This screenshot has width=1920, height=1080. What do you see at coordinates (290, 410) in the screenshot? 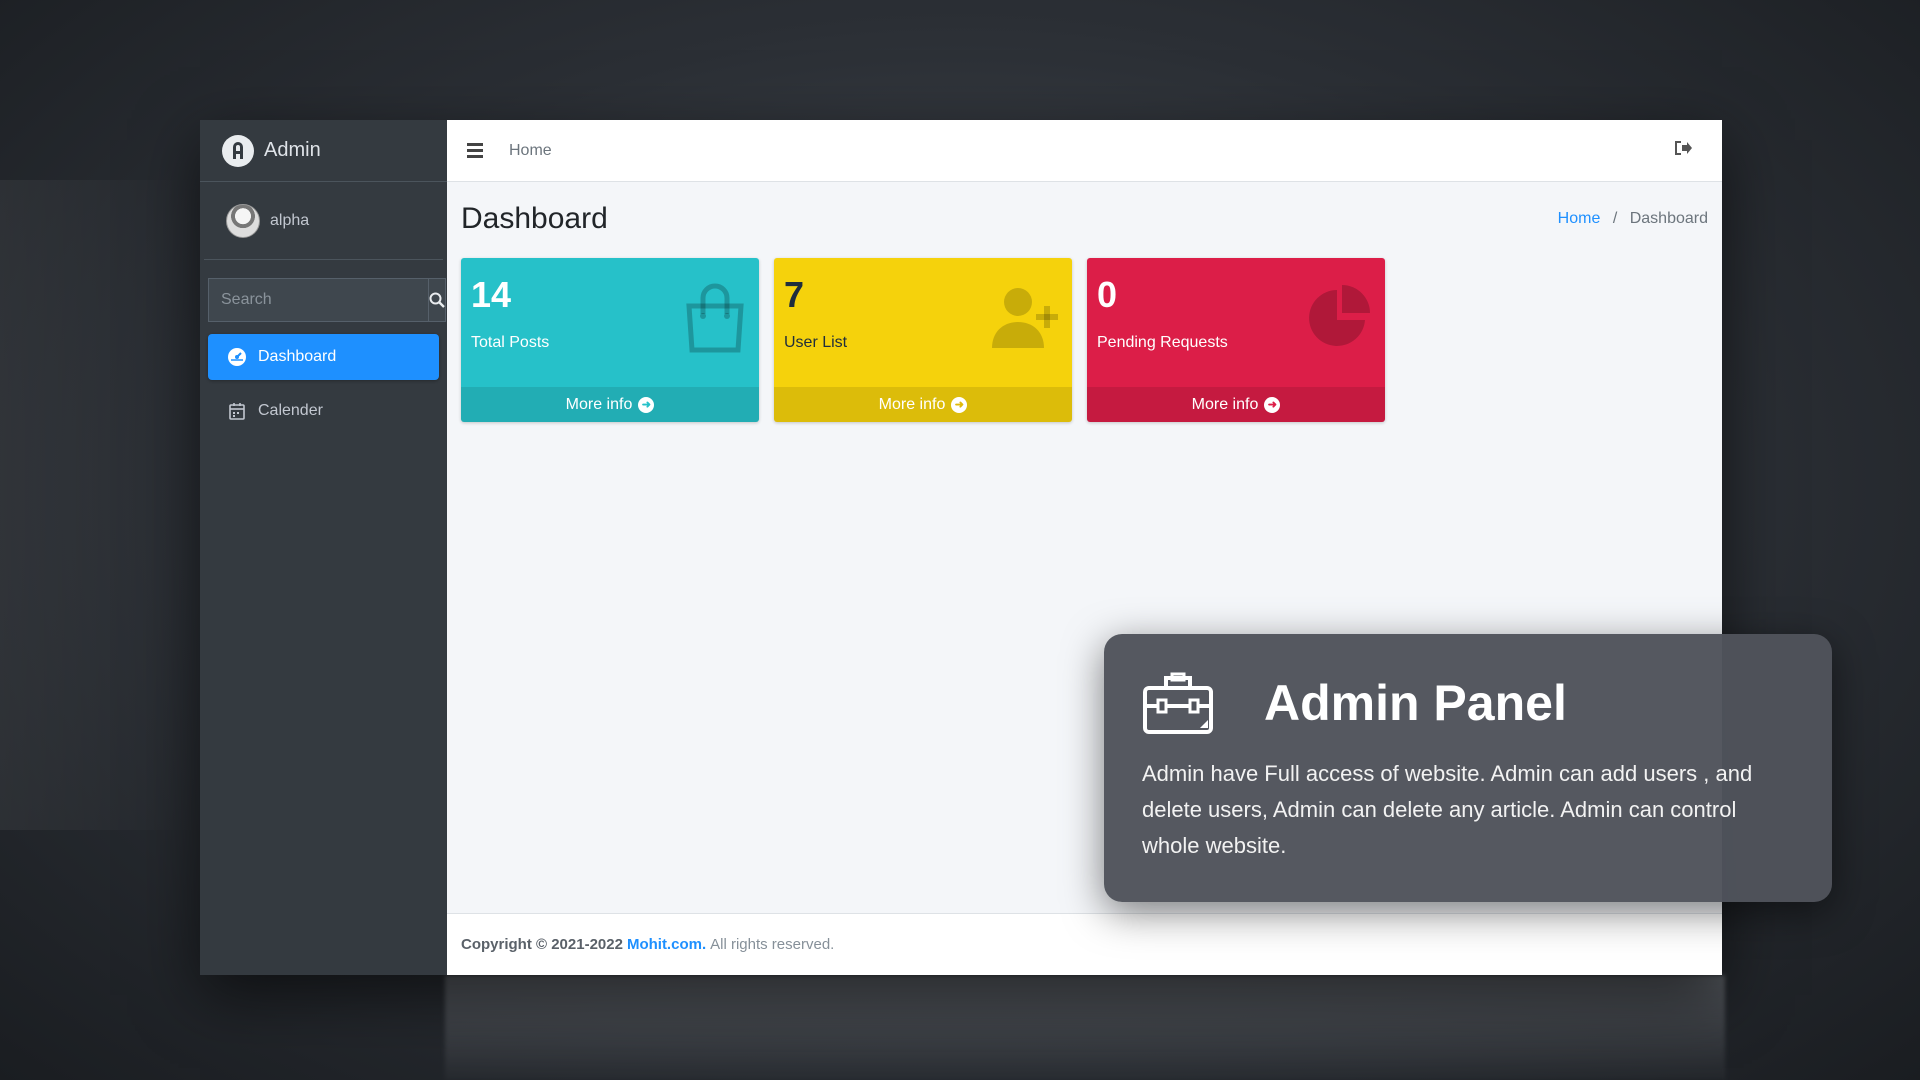
I see `sidebar-item-label: Calender` at bounding box center [290, 410].